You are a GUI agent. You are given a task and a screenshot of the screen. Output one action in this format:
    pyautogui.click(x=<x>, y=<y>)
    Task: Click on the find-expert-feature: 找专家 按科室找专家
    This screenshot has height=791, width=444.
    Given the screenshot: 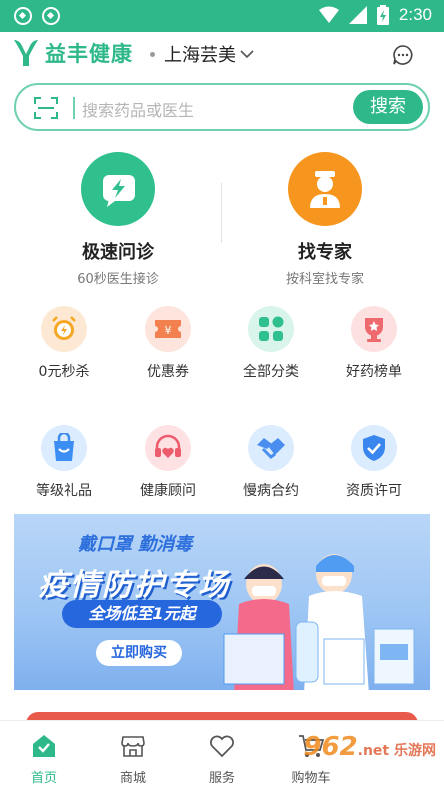 What is the action you would take?
    pyautogui.click(x=325, y=219)
    